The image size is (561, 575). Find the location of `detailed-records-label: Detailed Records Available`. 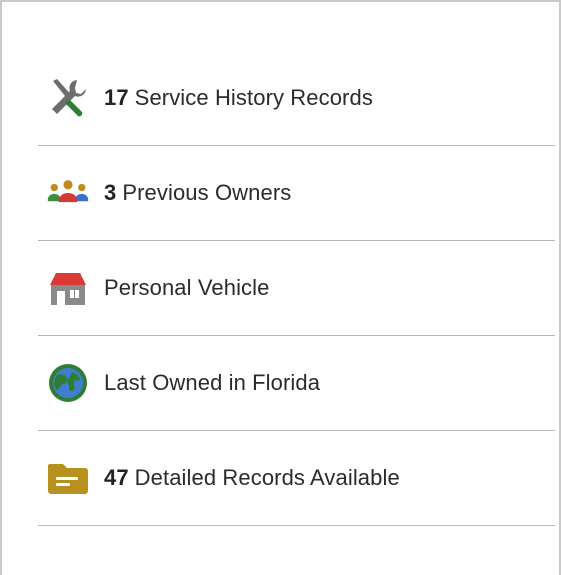

detailed-records-label: Detailed Records Available is located at coordinates (267, 477).